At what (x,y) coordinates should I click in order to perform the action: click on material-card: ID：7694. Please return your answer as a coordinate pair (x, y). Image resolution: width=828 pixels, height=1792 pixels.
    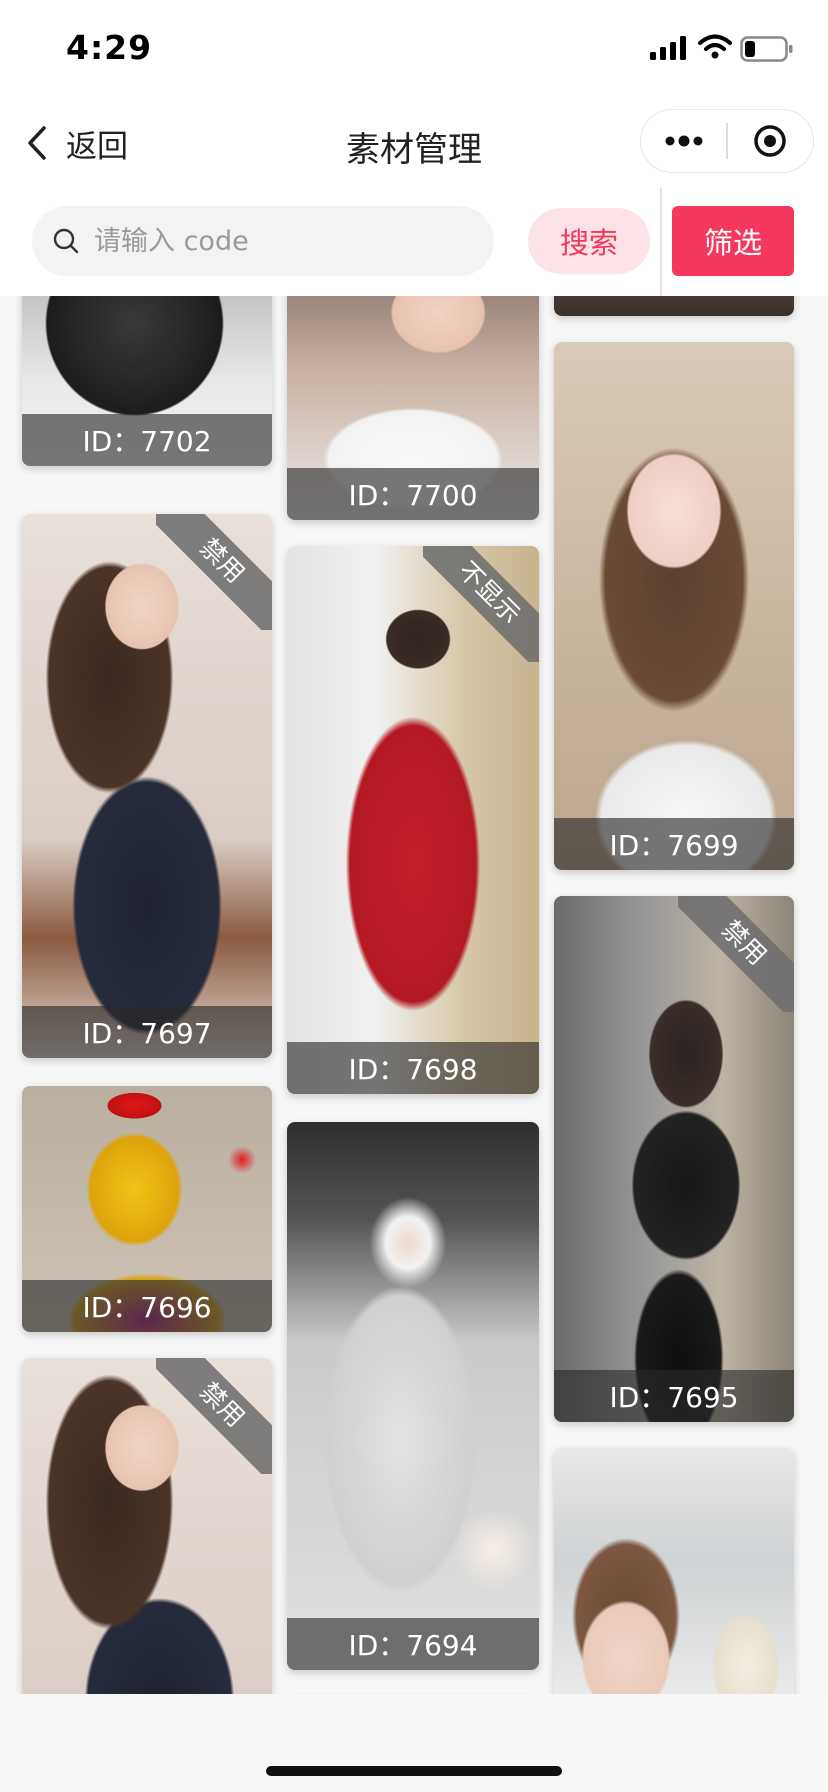
    Looking at the image, I should click on (413, 1396).